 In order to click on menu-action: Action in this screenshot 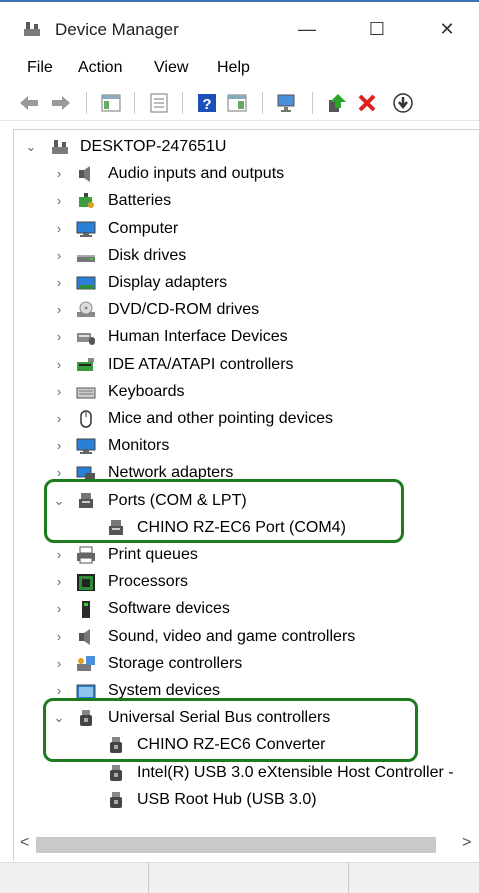, I will do `click(100, 68)`.